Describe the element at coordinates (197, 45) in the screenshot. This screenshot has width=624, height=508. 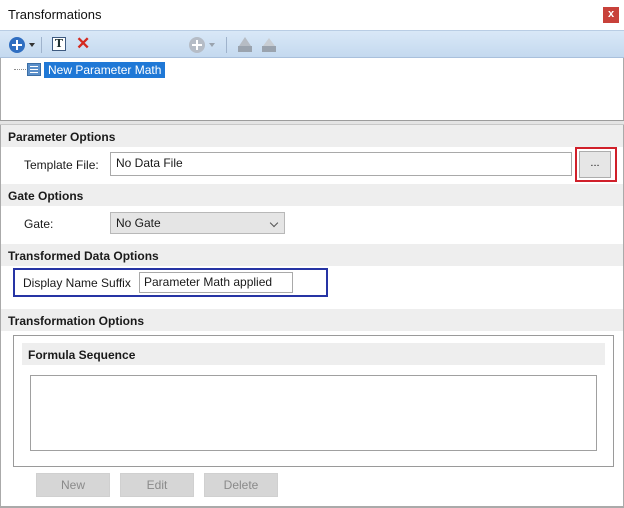
I see `add-disabled-icon` at that location.